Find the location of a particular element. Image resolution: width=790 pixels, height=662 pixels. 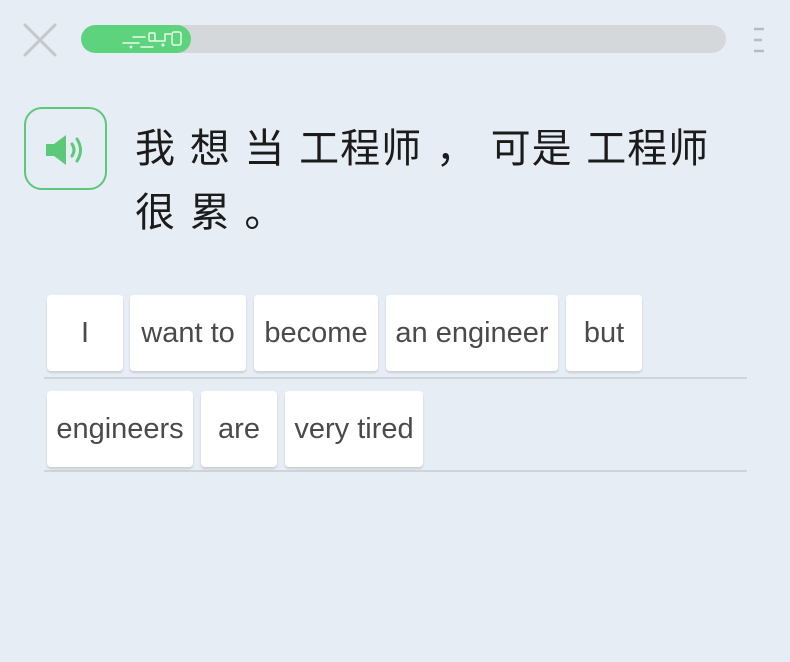

word-tile-are: are is located at coordinates (239, 429).